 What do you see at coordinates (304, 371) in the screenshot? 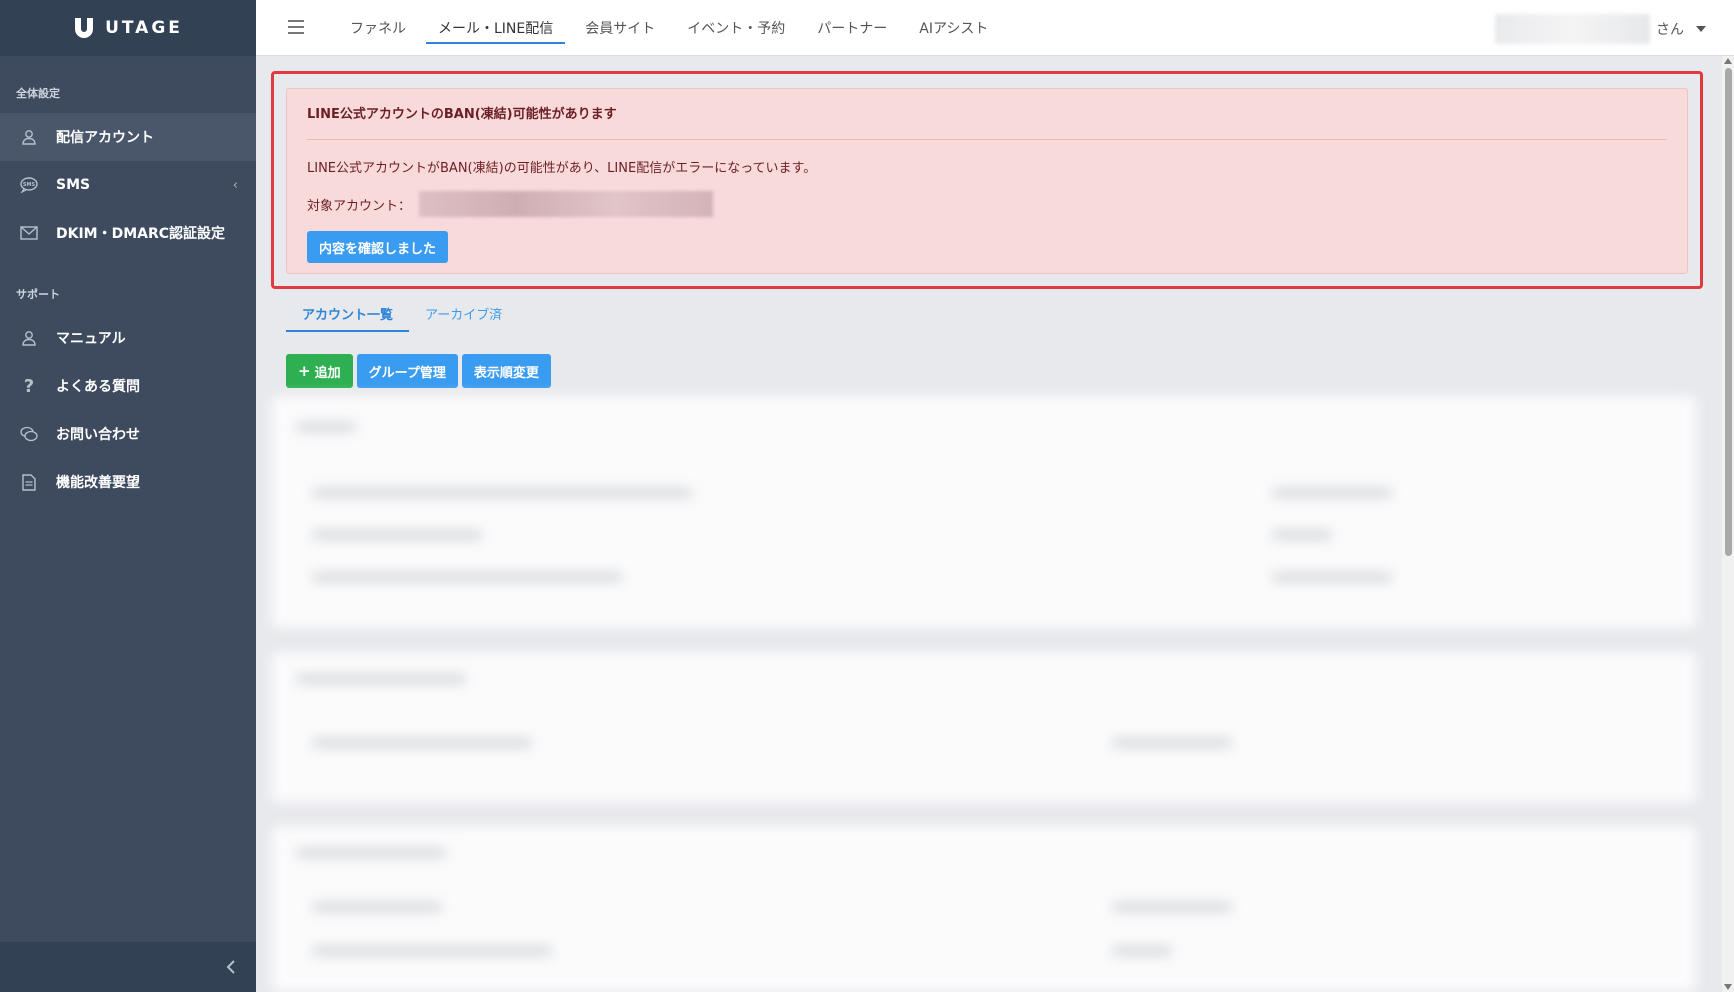
I see `plus-icon: +` at bounding box center [304, 371].